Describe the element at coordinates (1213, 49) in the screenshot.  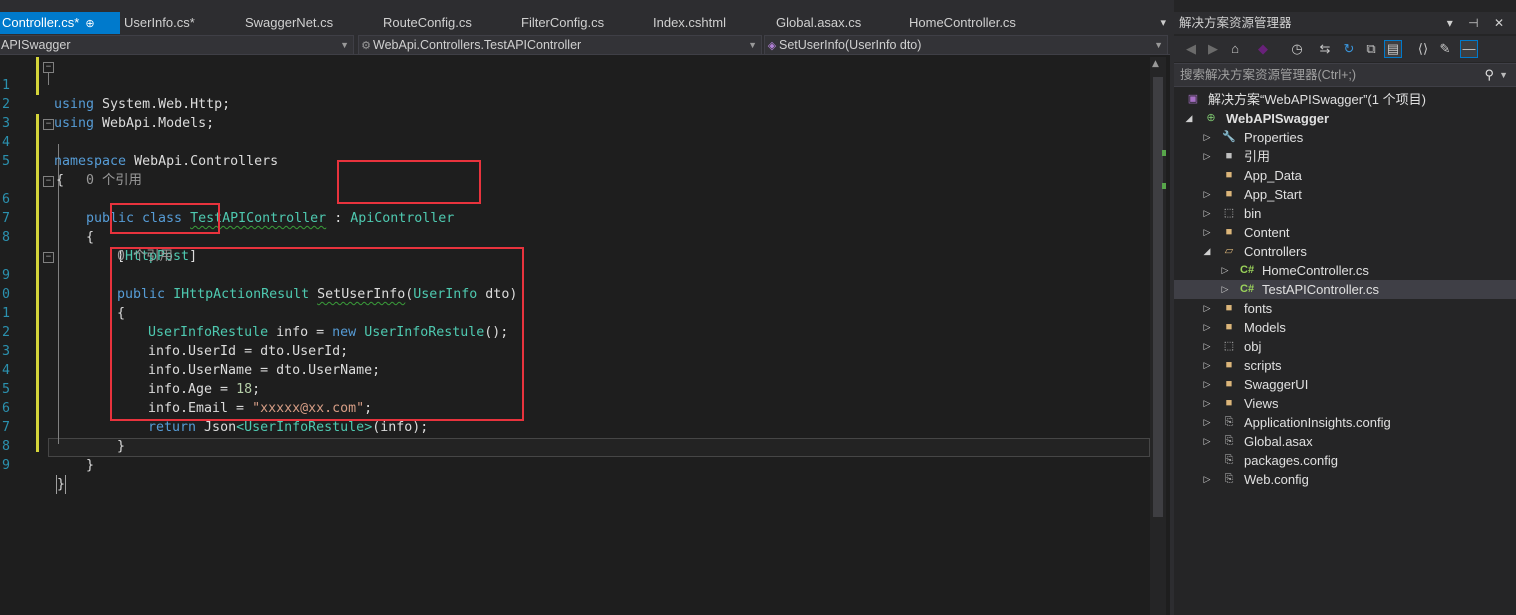
I see `forward-icon: ▶` at that location.